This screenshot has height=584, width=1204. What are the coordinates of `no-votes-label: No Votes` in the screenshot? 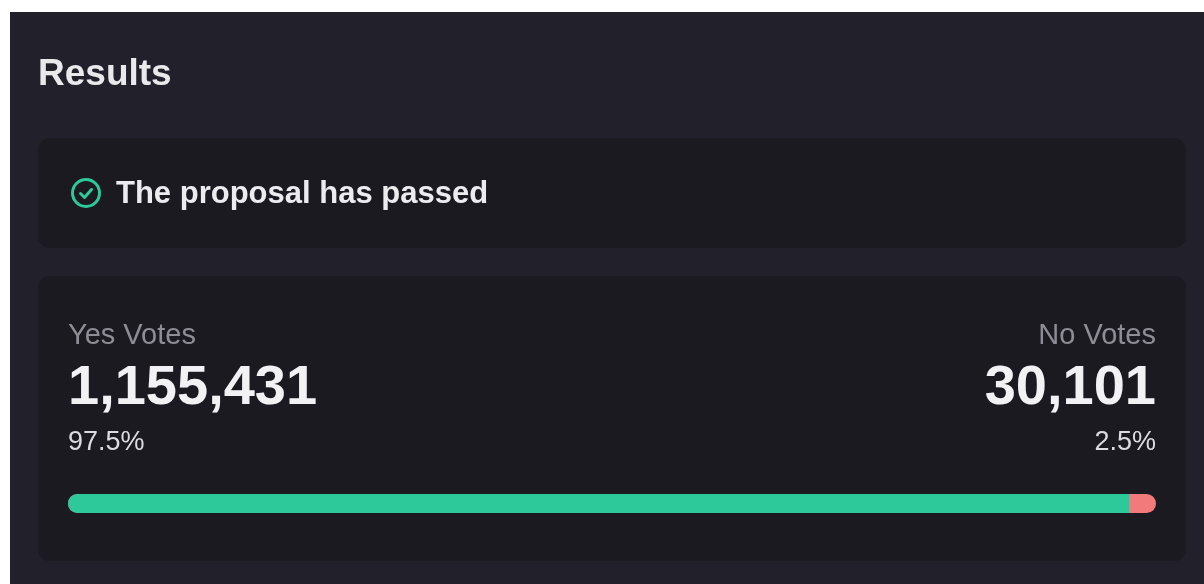 It's located at (1097, 334).